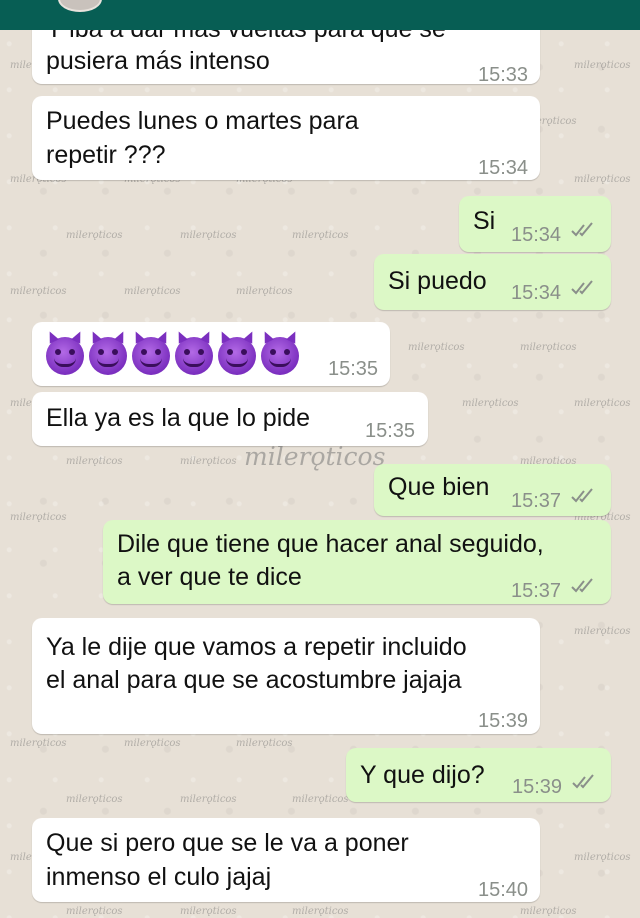  I want to click on message-text: el anal para que se acostumbre jajaja, so click(254, 680).